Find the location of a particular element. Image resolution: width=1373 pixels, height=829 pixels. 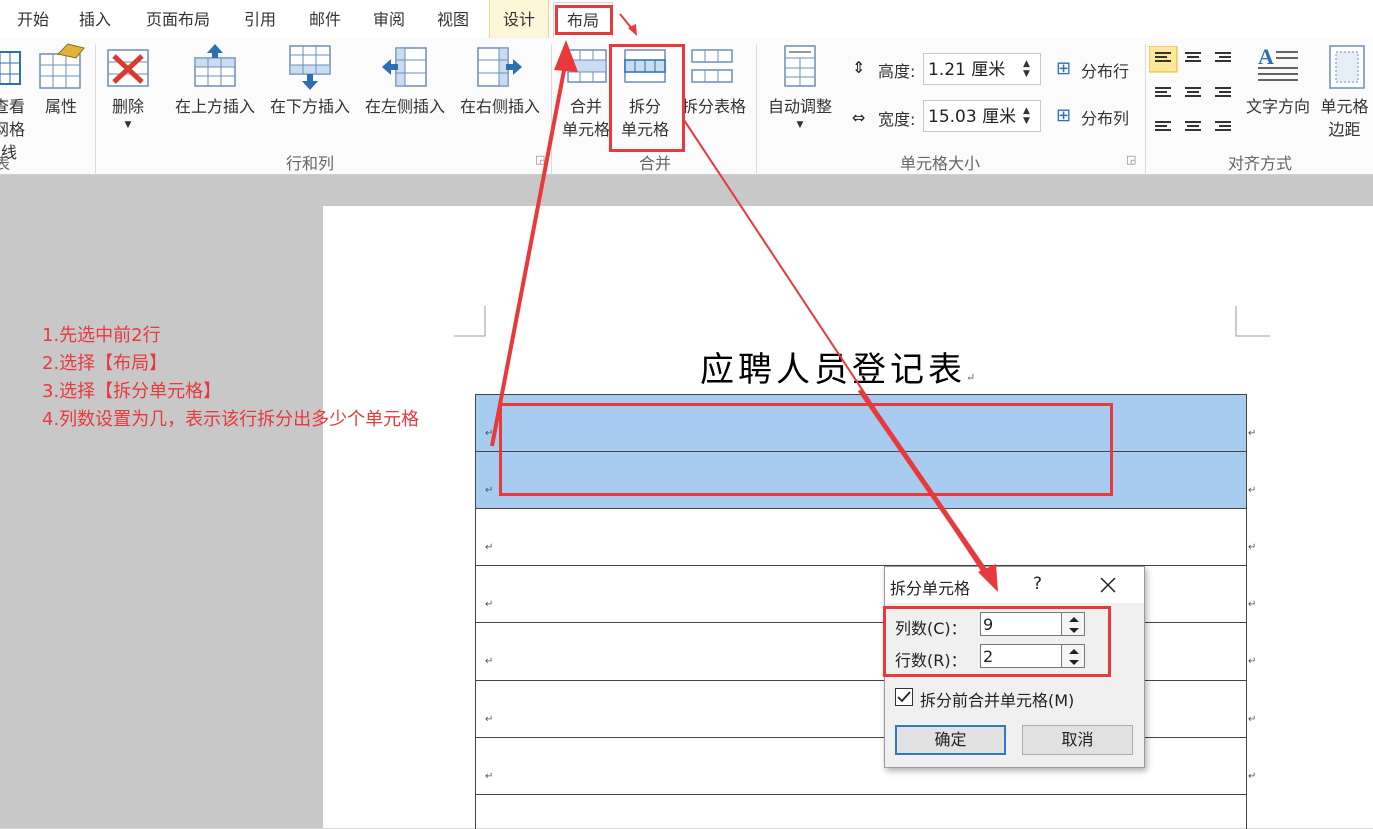

arrow-tab-pointer is located at coordinates (628, 24).